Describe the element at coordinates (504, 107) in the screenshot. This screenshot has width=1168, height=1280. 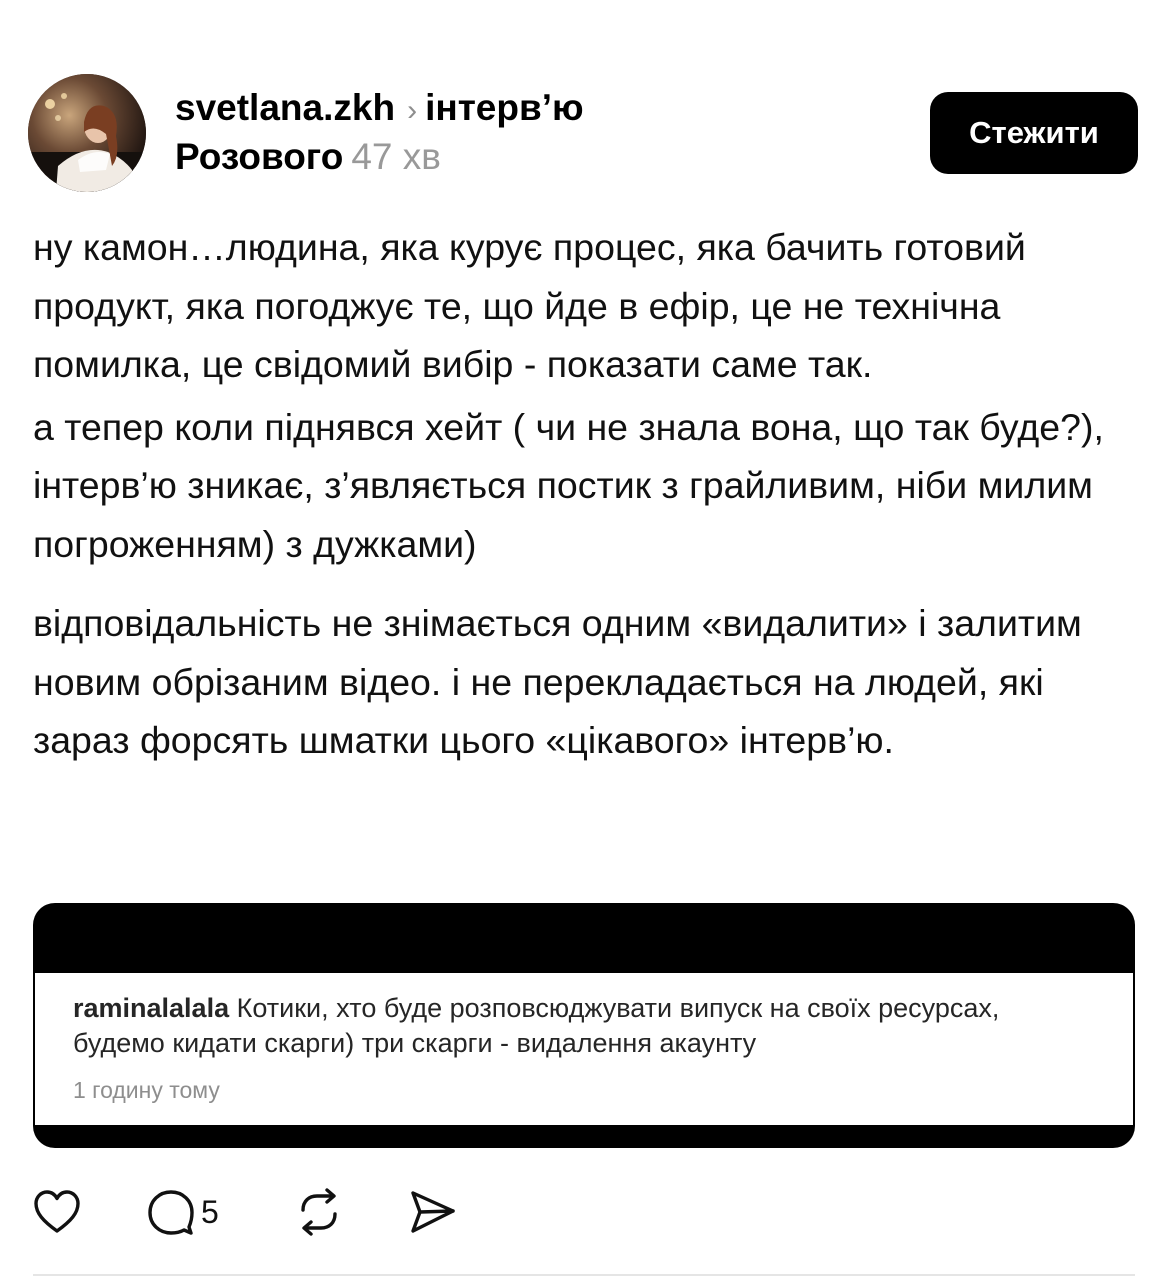
I see `topic-tag-link: інтерв’ю` at that location.